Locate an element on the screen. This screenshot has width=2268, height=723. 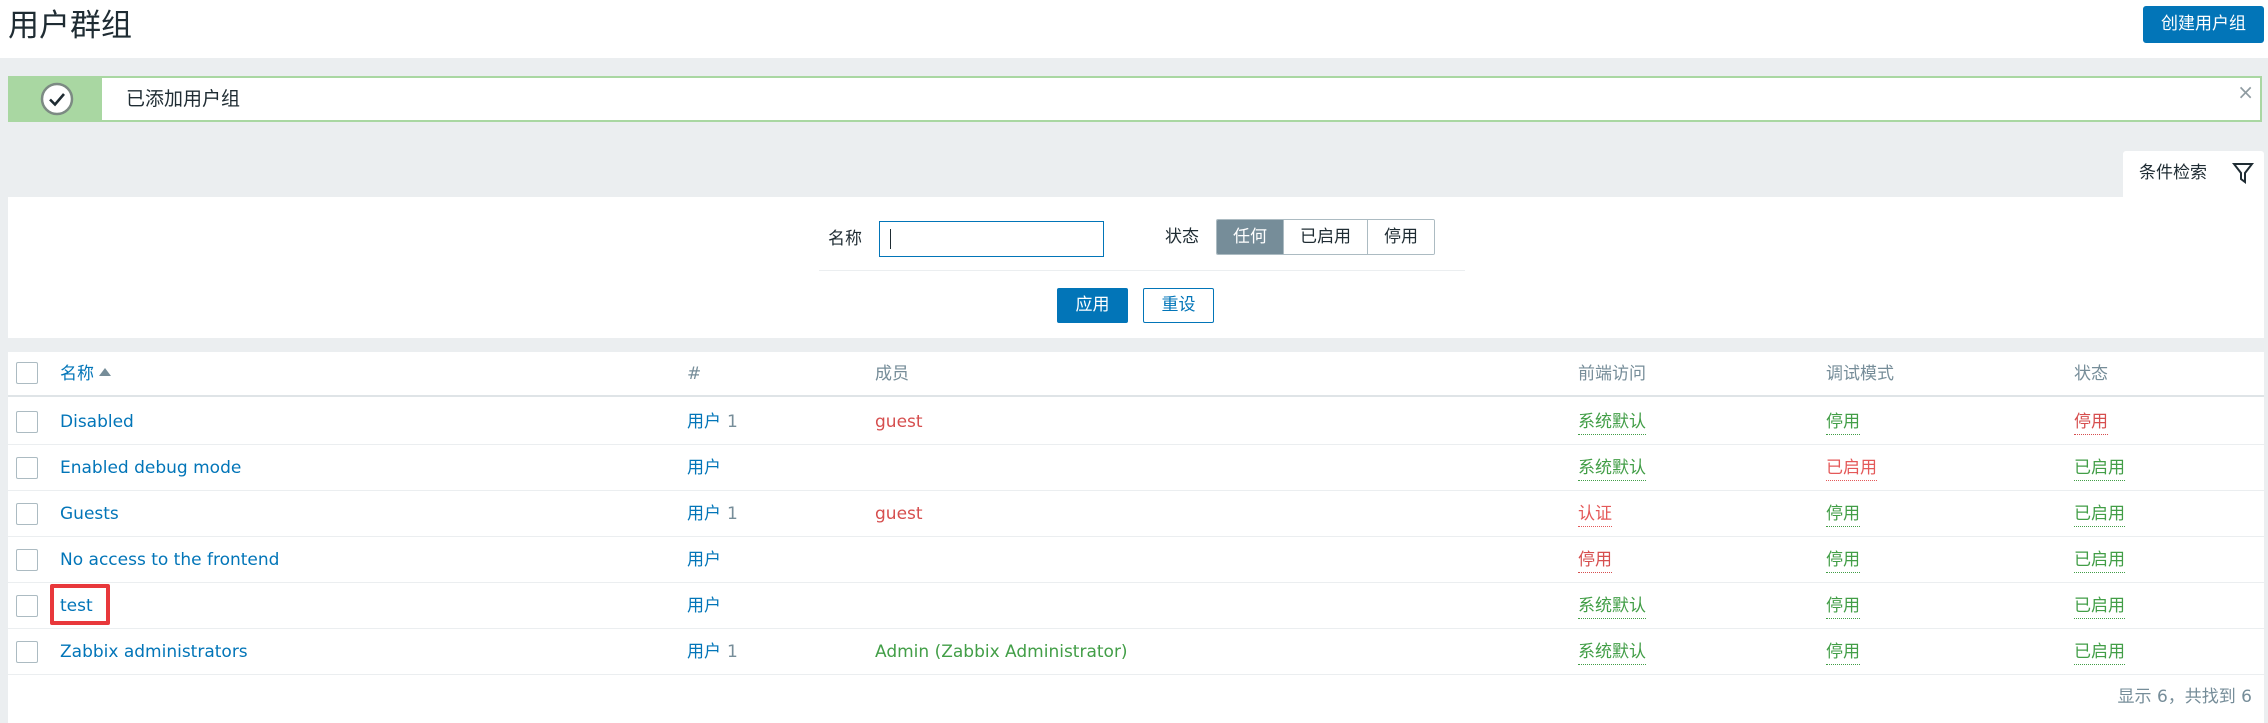
column-header-frontend: 前端访问 is located at coordinates (1612, 374).